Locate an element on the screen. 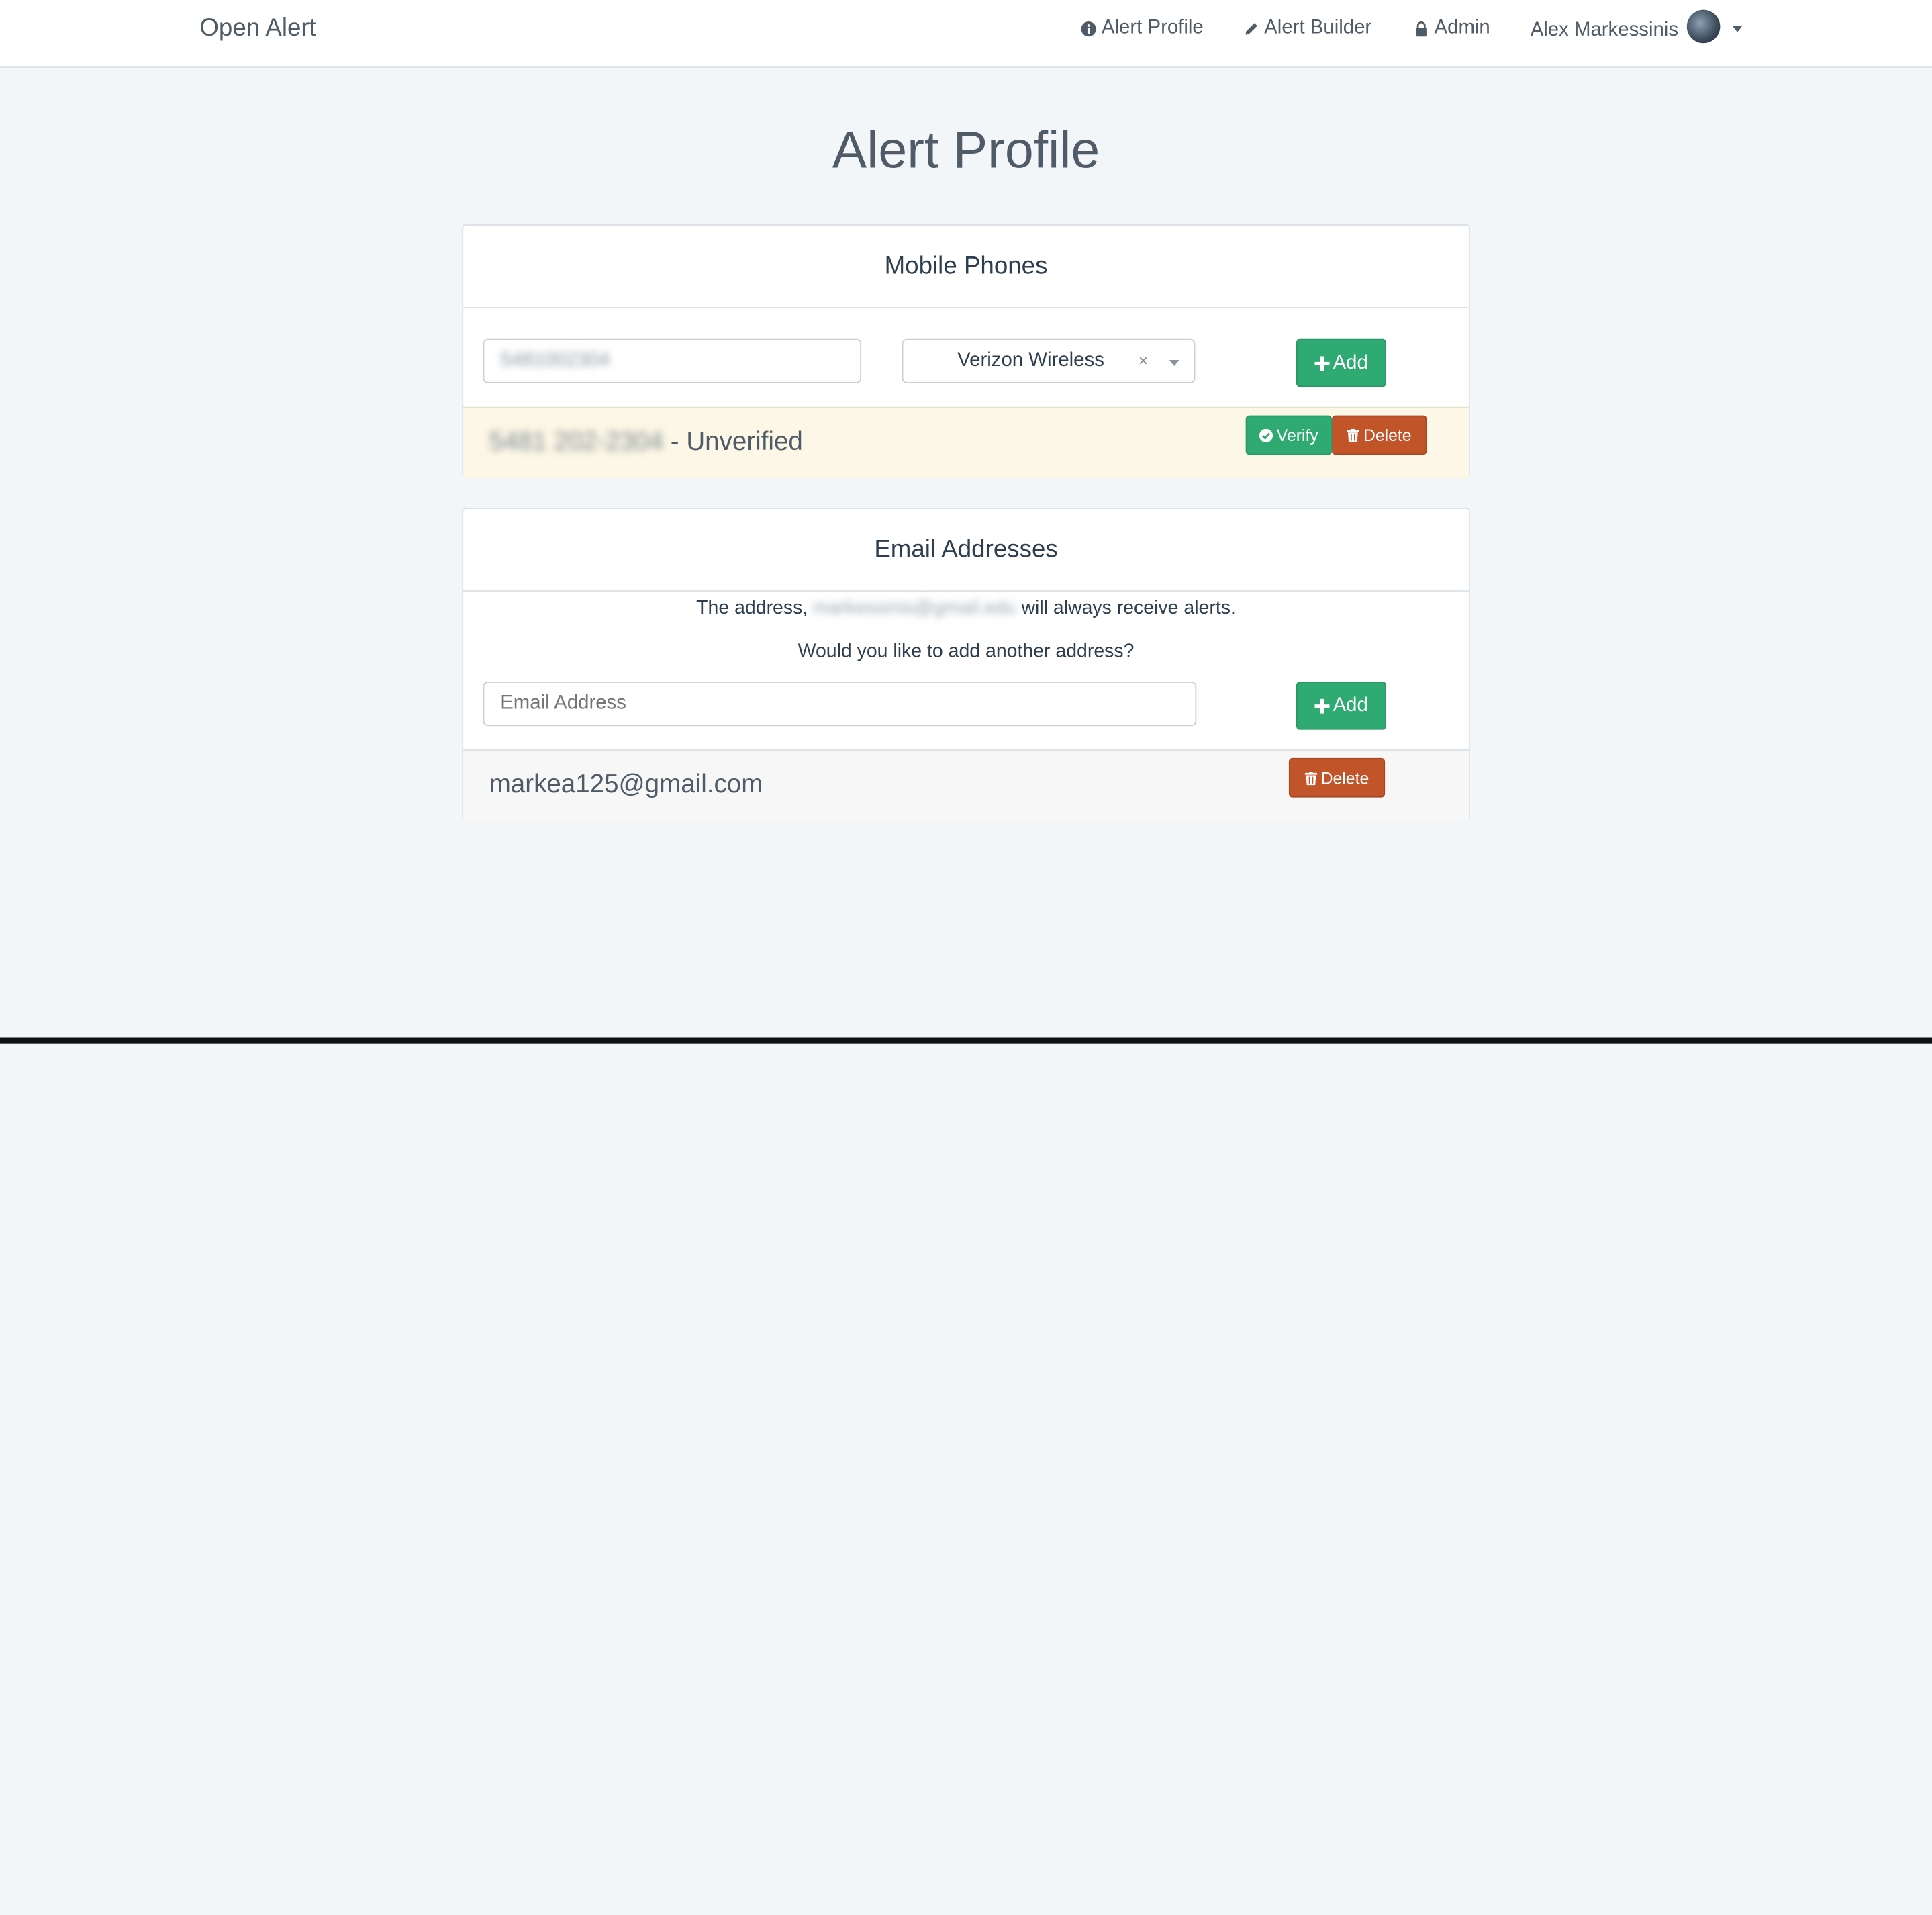 The image size is (1932, 1915). nav-alert-profile-label: Alert Profile is located at coordinates (1152, 27).